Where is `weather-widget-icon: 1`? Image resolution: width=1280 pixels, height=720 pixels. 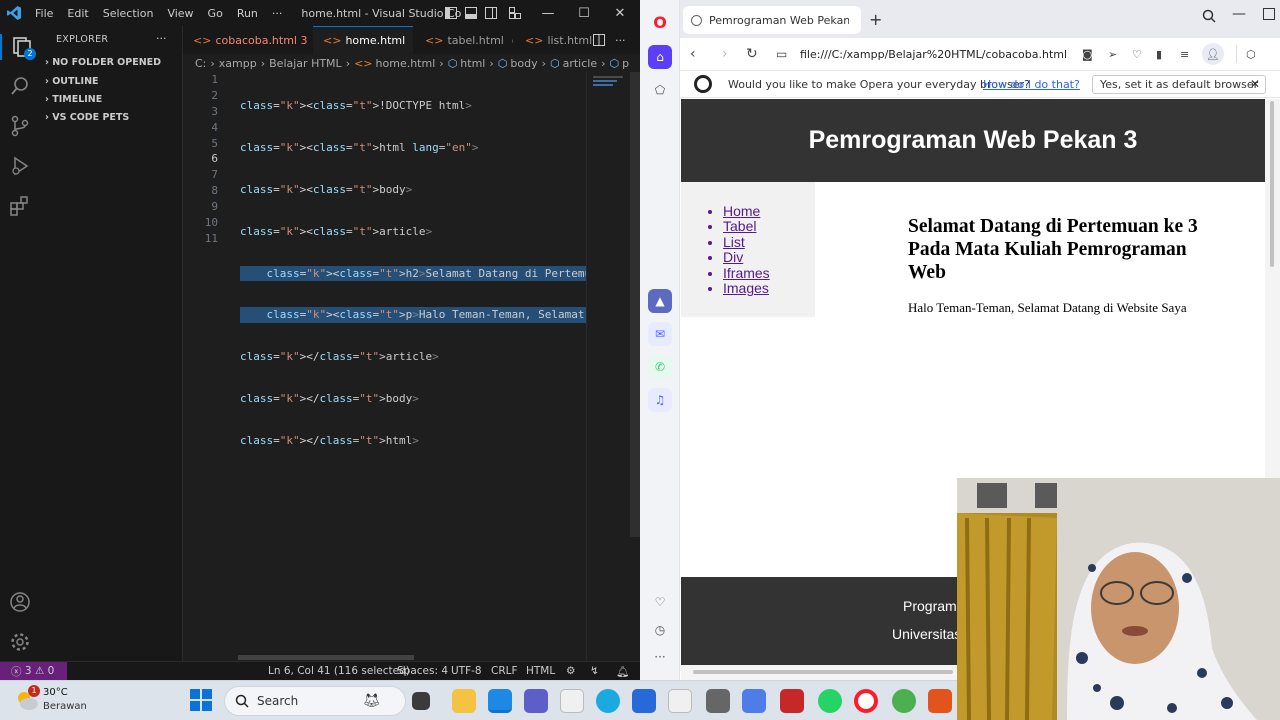
weather-widget-icon: 1 is located at coordinates (27, 699).